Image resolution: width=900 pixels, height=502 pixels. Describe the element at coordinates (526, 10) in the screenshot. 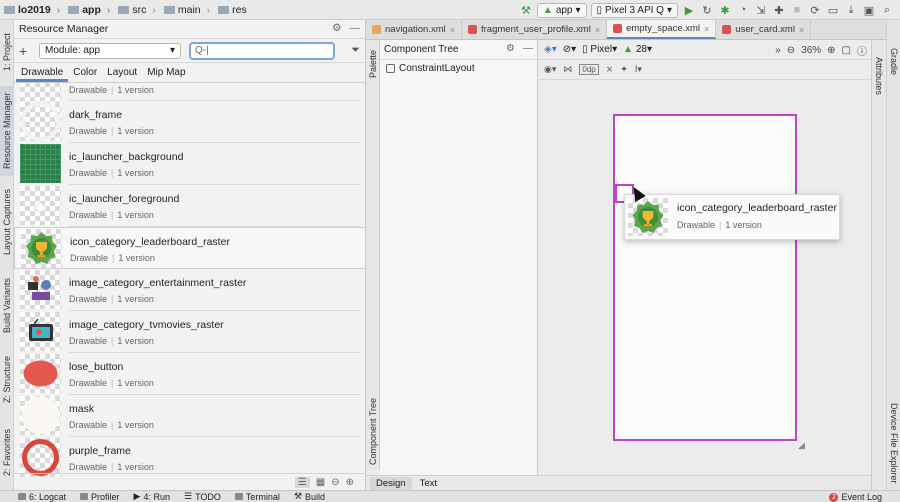

I see `build-hammer-icon: ⚒` at that location.